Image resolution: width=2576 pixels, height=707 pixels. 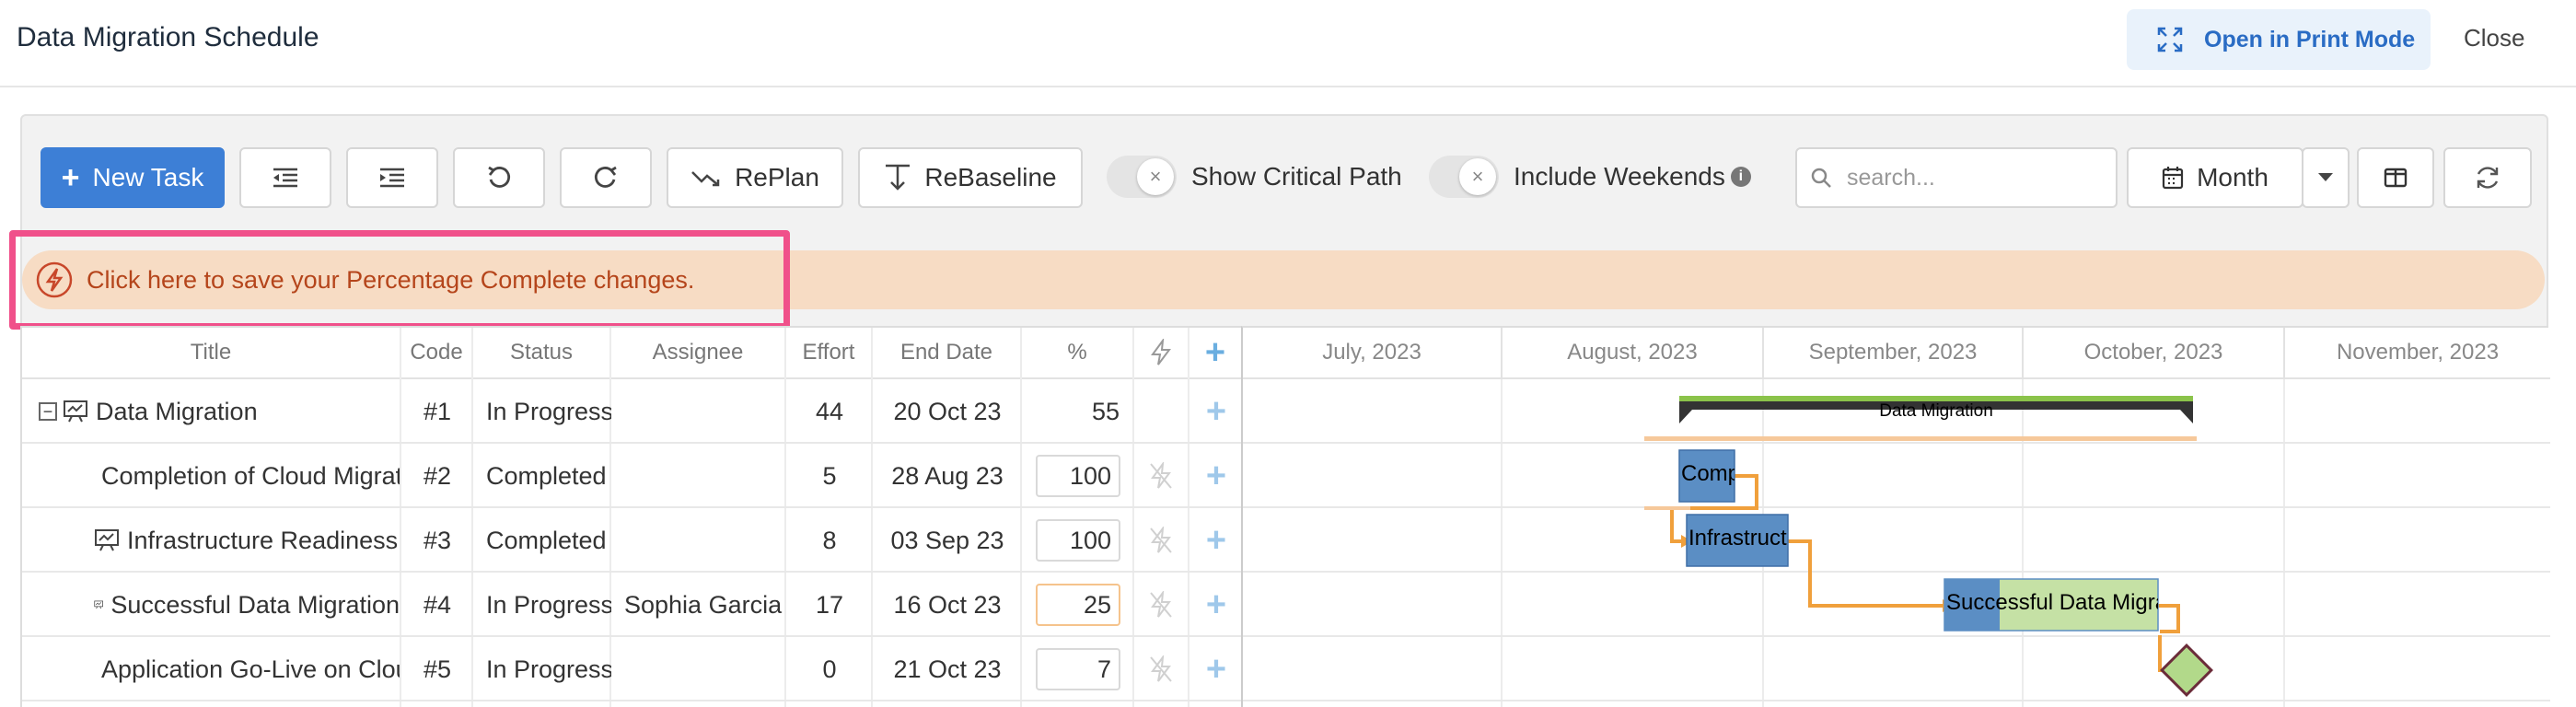 I want to click on print-mode-label: Open in Print Mode, so click(x=2310, y=39).